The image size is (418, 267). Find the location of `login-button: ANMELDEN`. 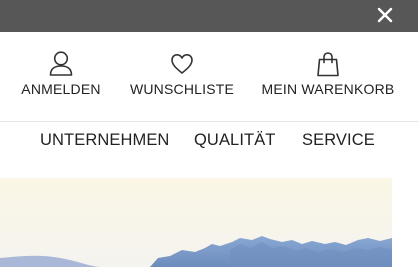

login-button: ANMELDEN is located at coordinates (61, 73).